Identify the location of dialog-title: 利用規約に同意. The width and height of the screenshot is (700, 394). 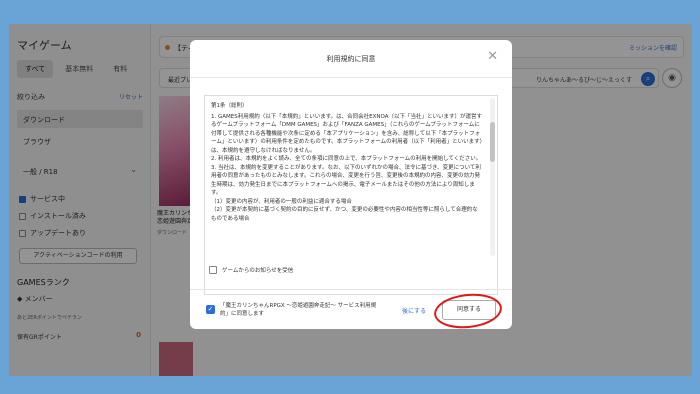
(351, 59).